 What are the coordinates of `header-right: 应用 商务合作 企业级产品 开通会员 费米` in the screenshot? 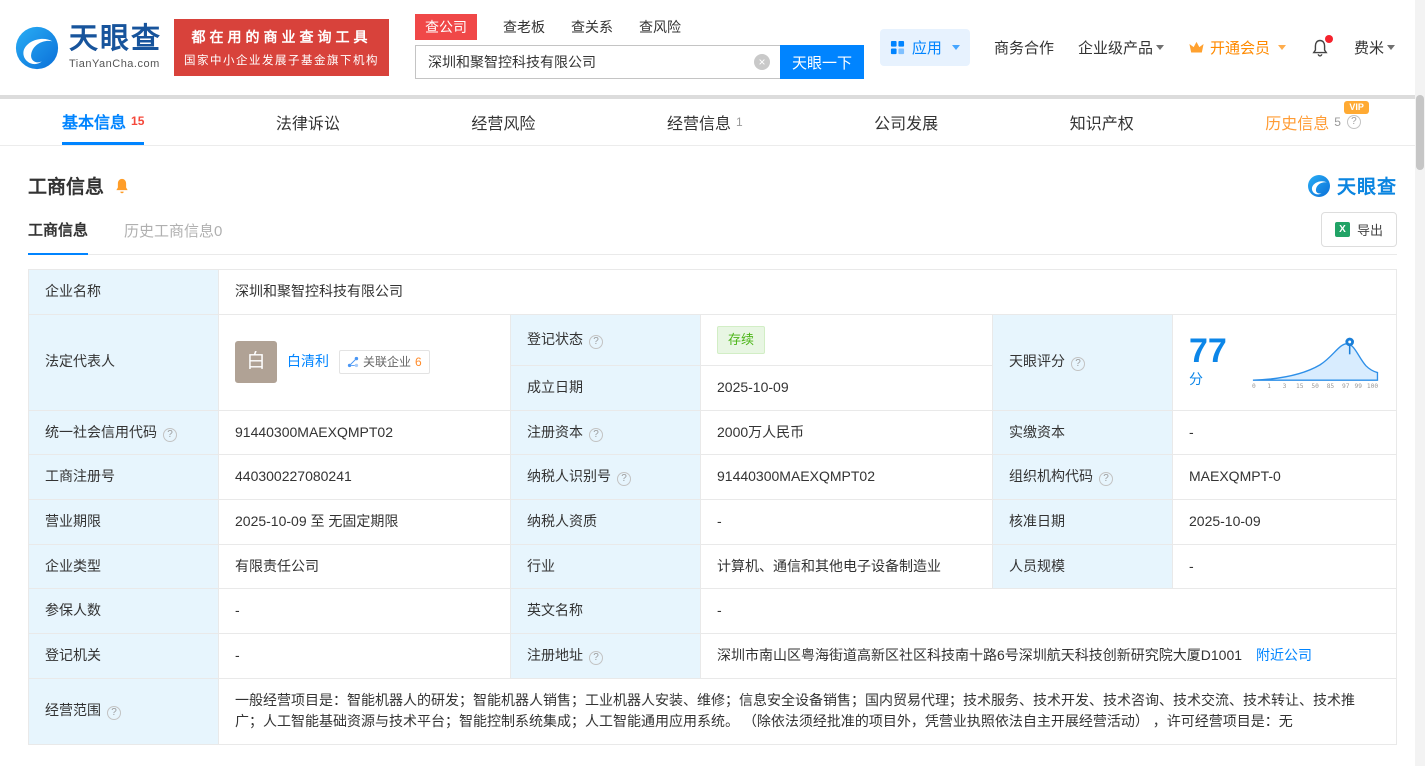 It's located at (1152, 47).